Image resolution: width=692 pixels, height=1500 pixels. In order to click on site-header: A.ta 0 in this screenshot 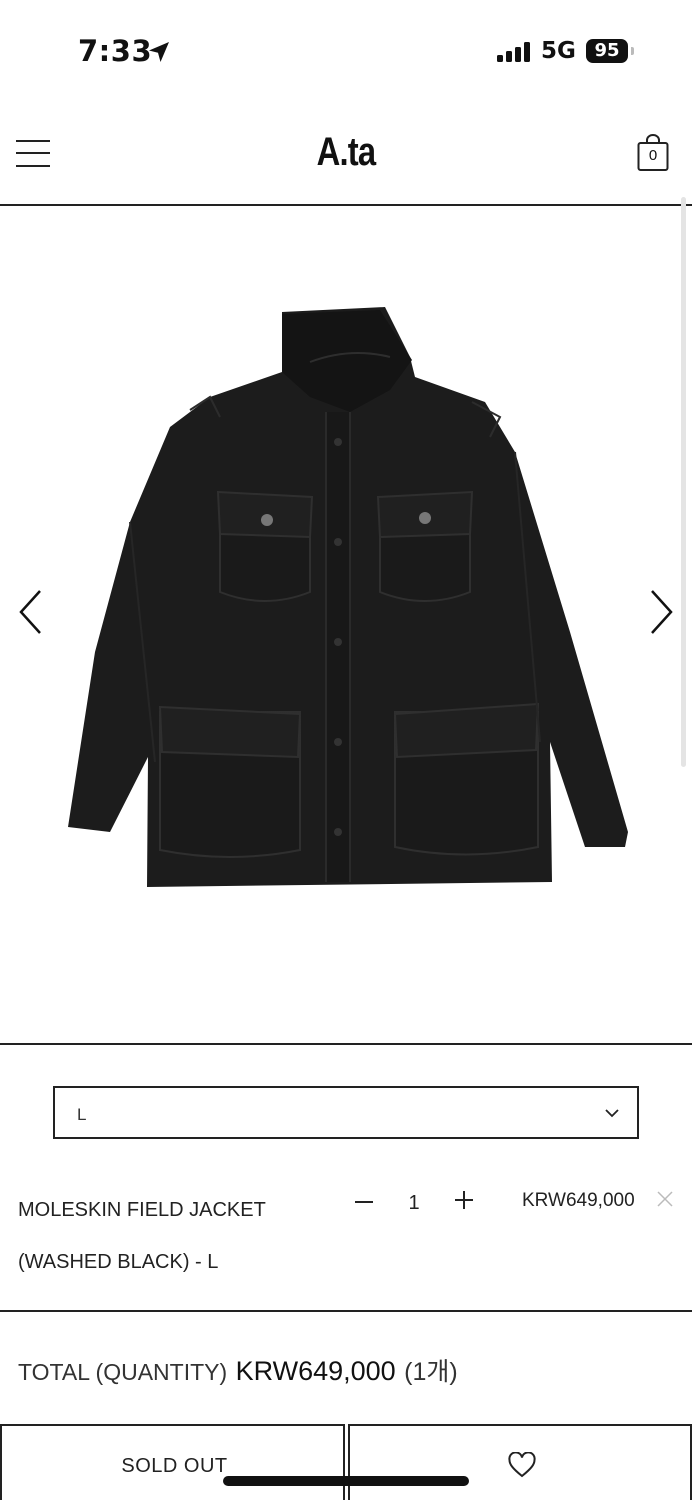, I will do `click(346, 153)`.